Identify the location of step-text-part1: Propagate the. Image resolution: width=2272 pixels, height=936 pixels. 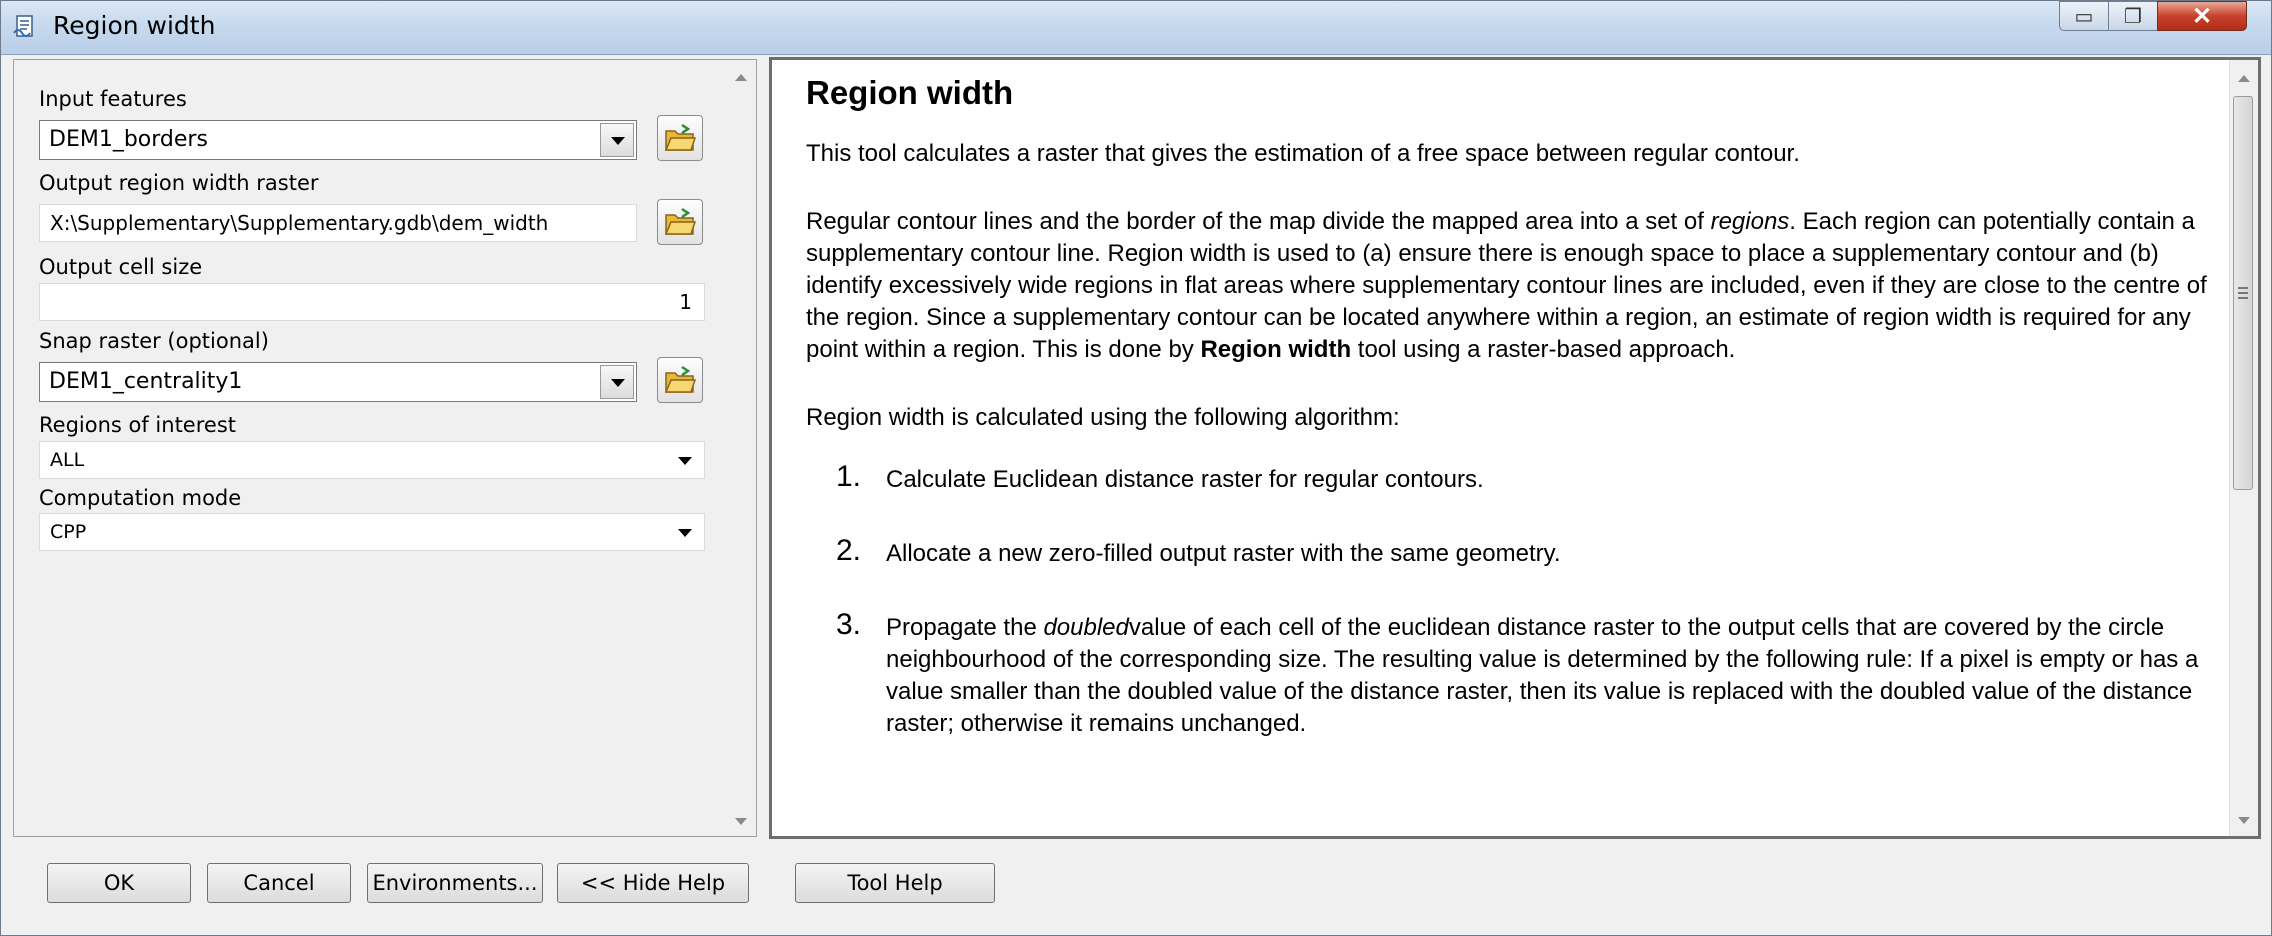
(965, 627).